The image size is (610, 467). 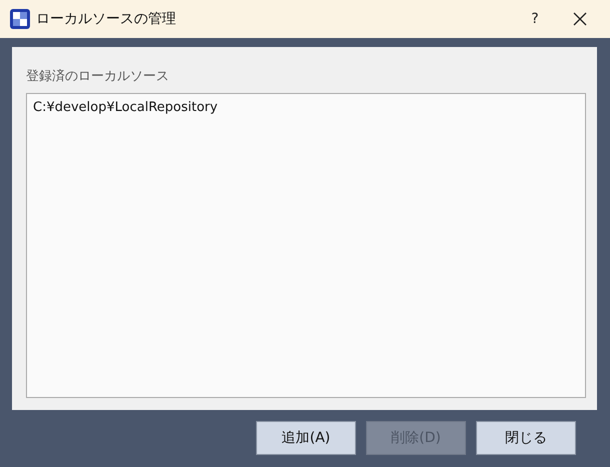 I want to click on close-icon, so click(x=580, y=19).